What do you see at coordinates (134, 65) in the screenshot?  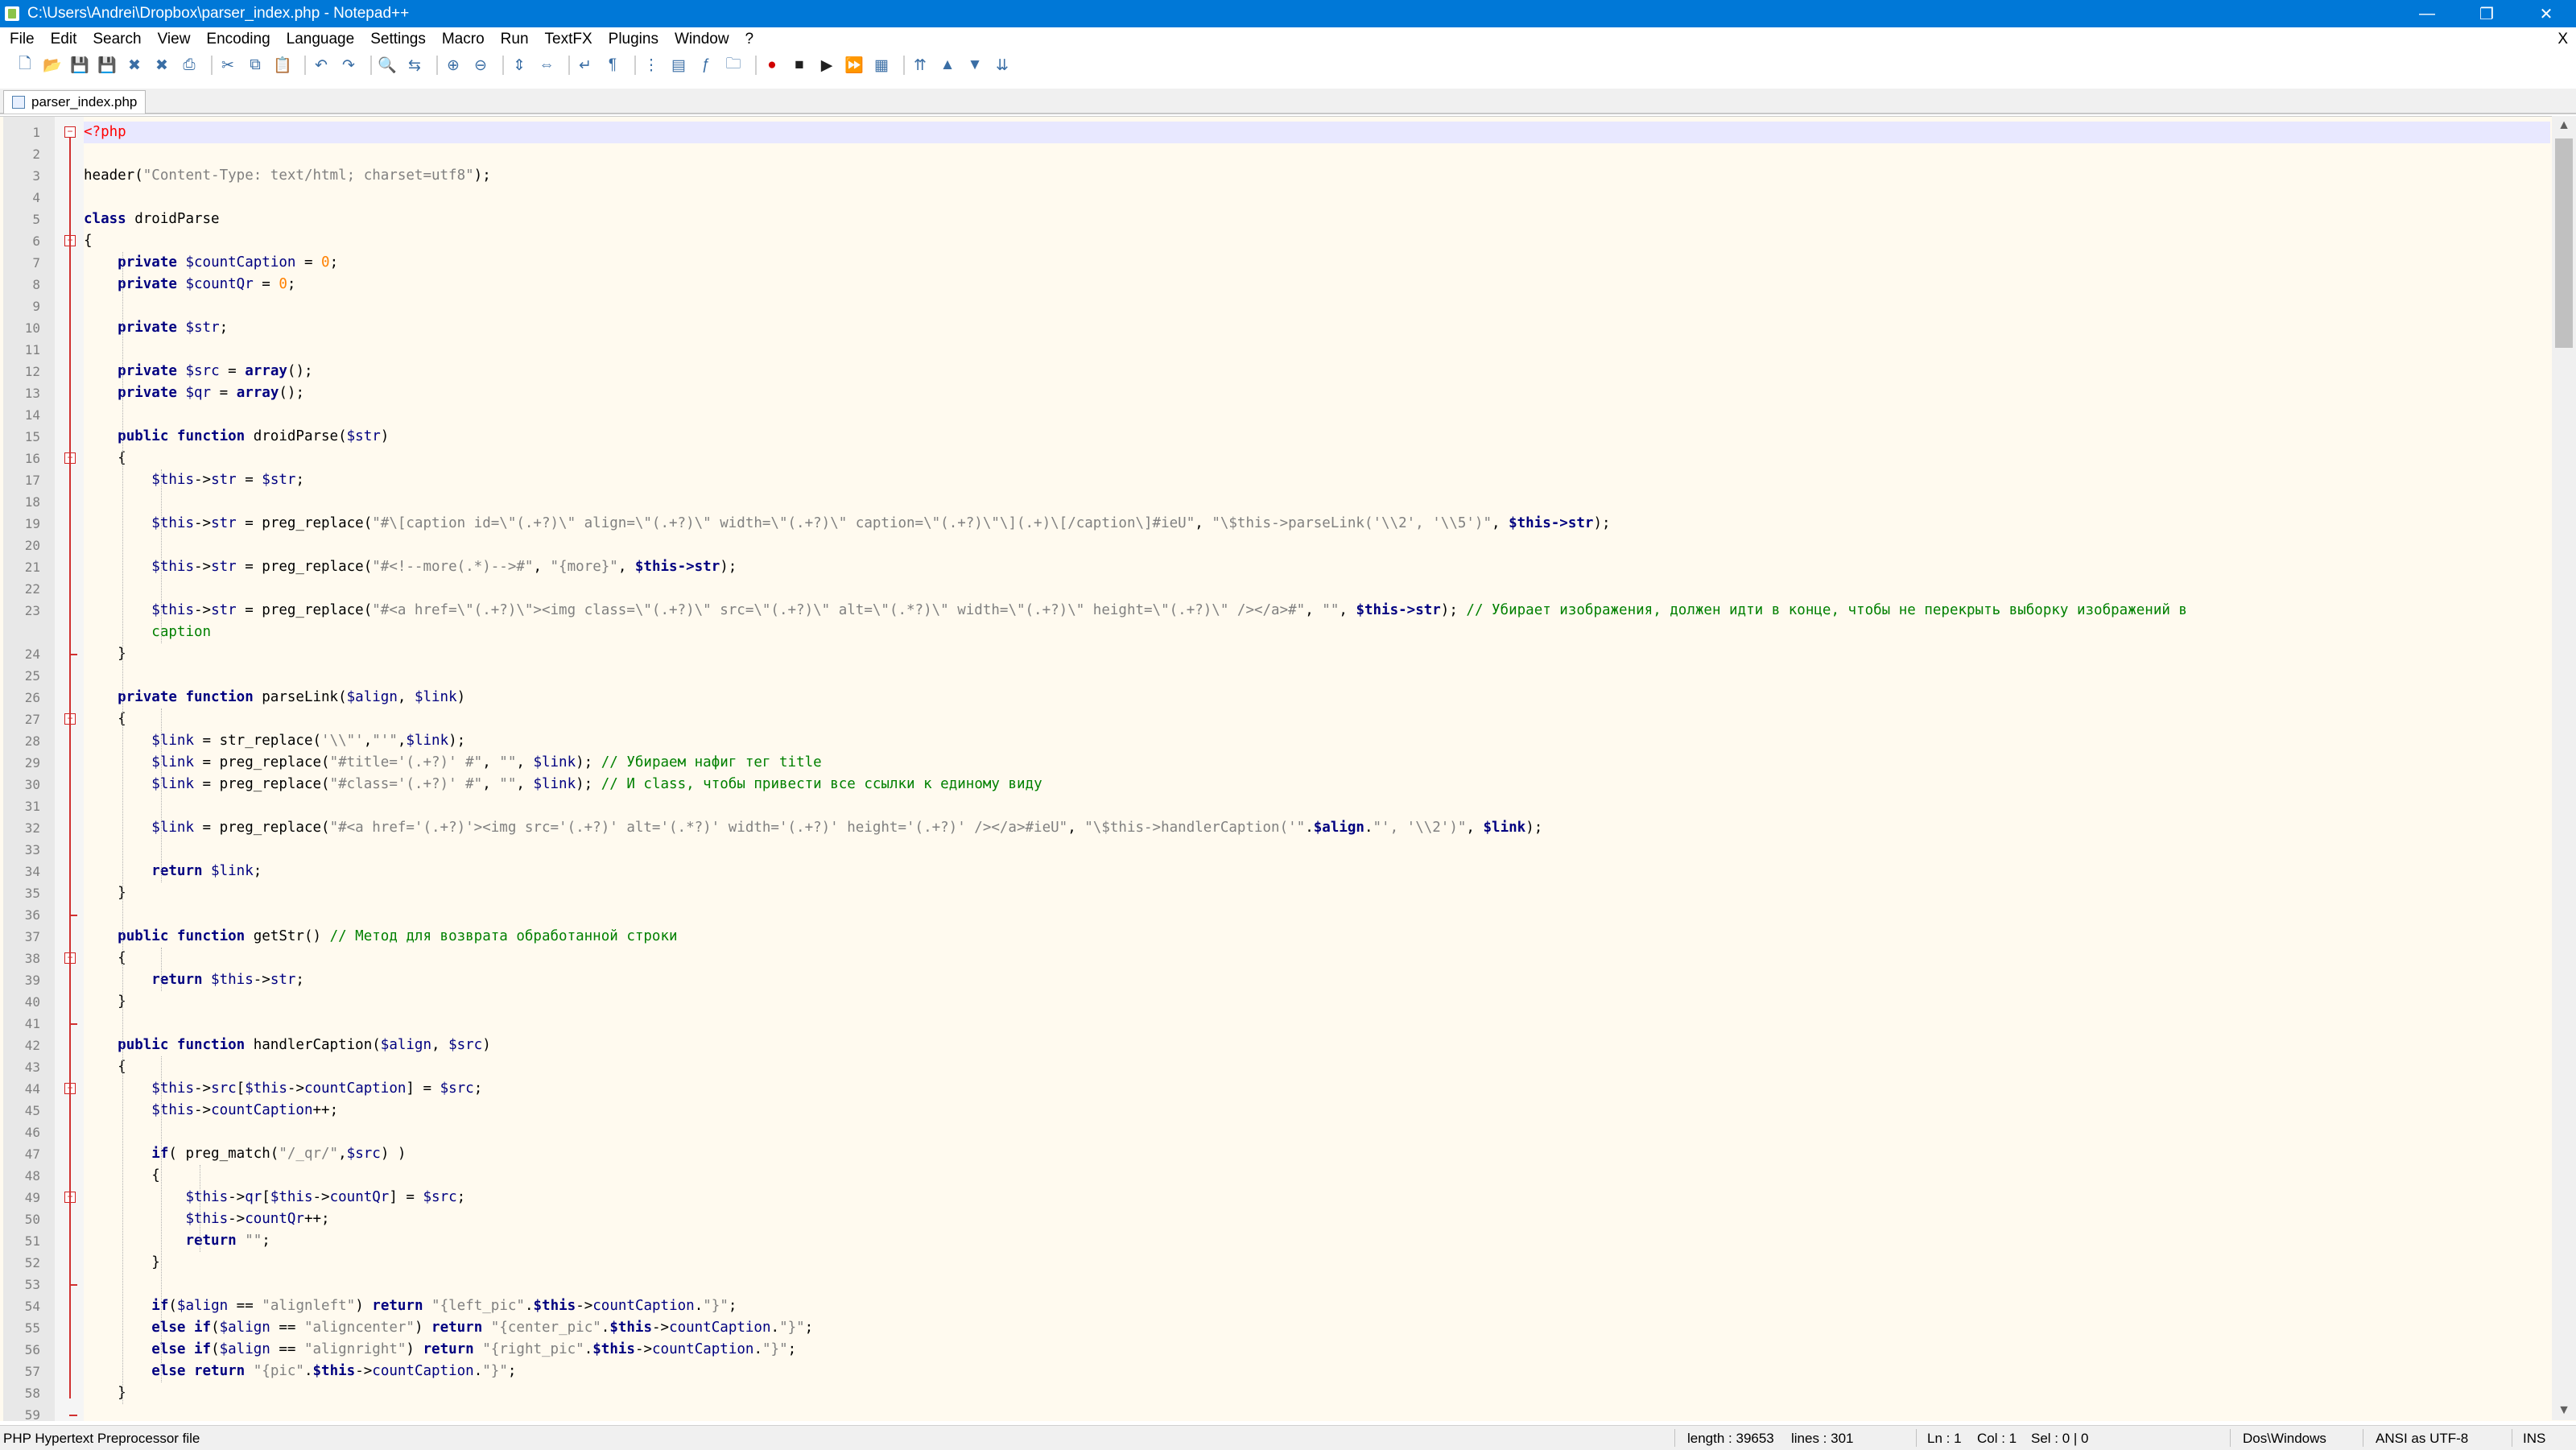 I see `close-icon: ✖` at bounding box center [134, 65].